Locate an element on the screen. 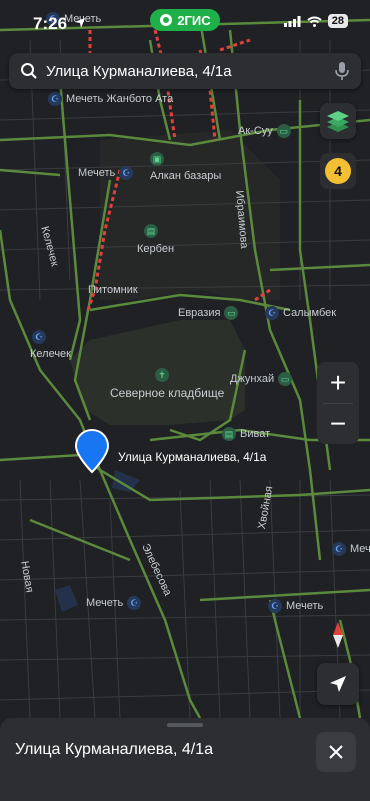 The image size is (370, 801). zoom-controls: + − is located at coordinates (338, 403).